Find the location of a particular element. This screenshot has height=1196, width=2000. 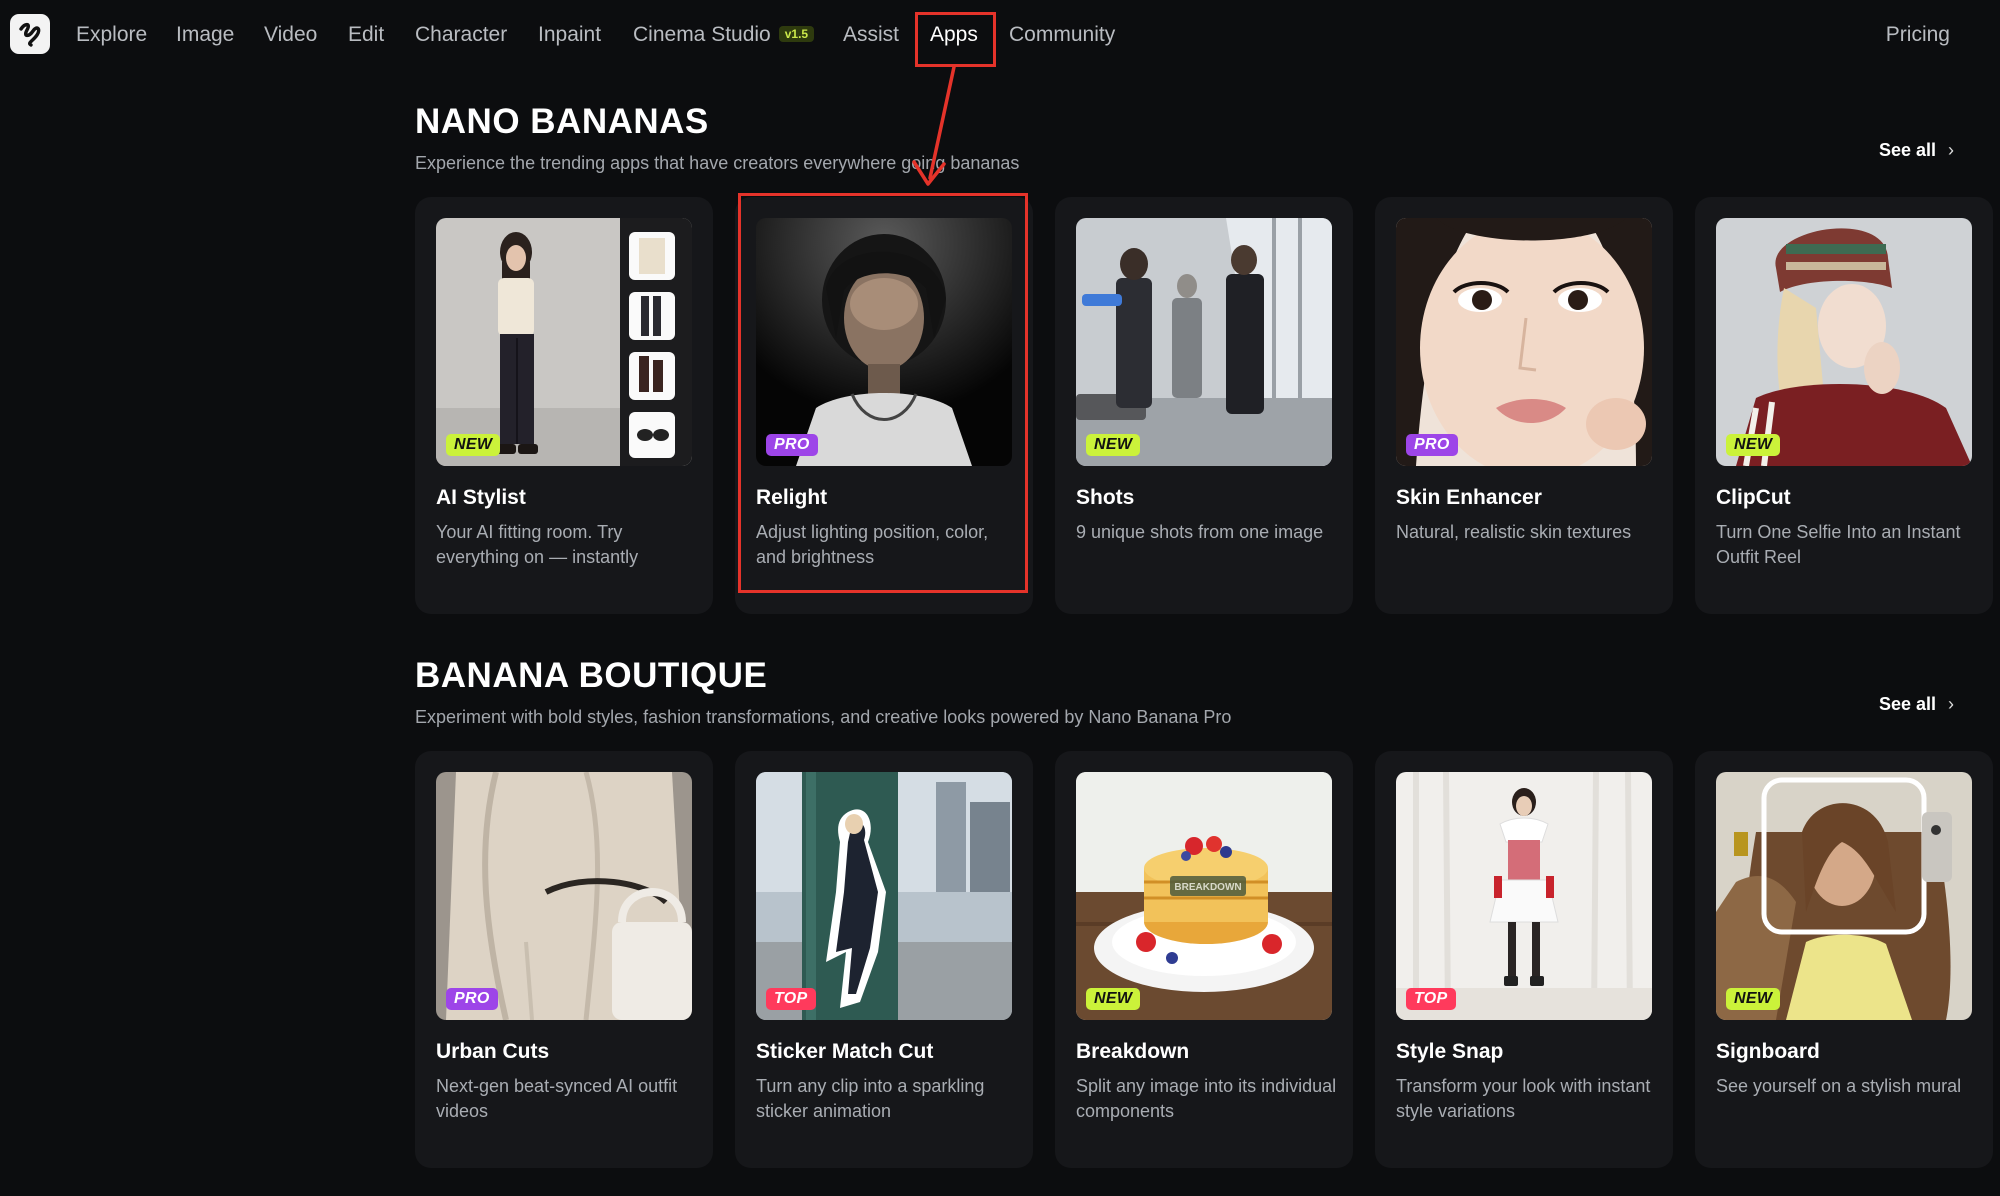

app-title: Signboard is located at coordinates (1768, 1051).